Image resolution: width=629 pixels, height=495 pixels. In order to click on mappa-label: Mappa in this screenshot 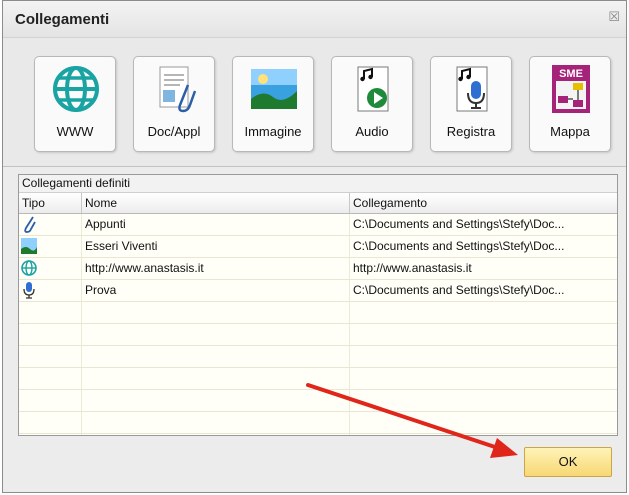, I will do `click(570, 131)`.